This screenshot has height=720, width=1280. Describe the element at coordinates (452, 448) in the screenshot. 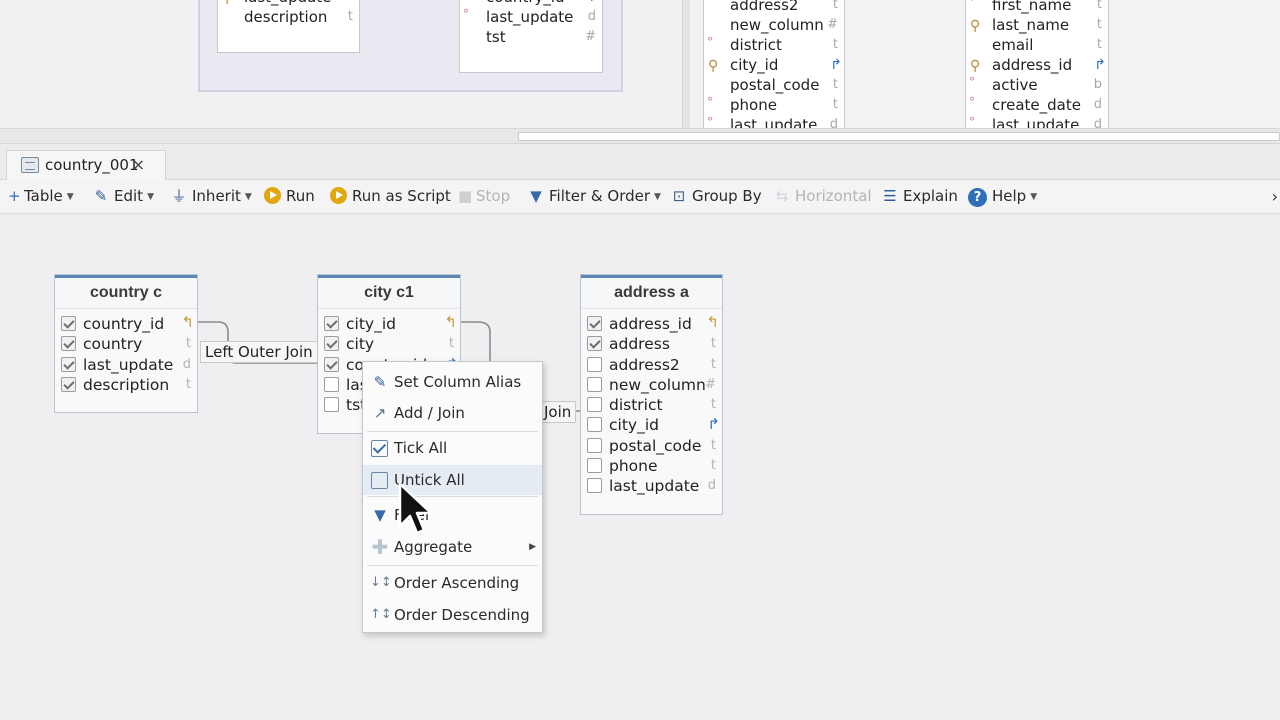

I see `menu-item-tick-all: Tick All` at that location.